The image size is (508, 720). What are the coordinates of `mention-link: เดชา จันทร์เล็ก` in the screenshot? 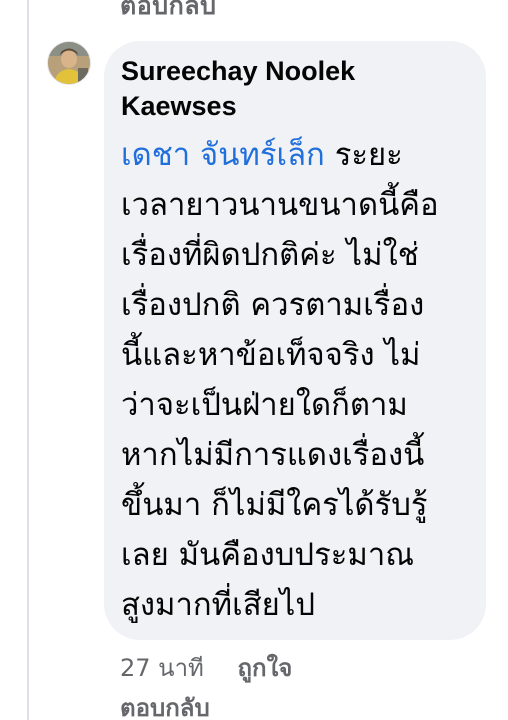 It's located at (223, 155).